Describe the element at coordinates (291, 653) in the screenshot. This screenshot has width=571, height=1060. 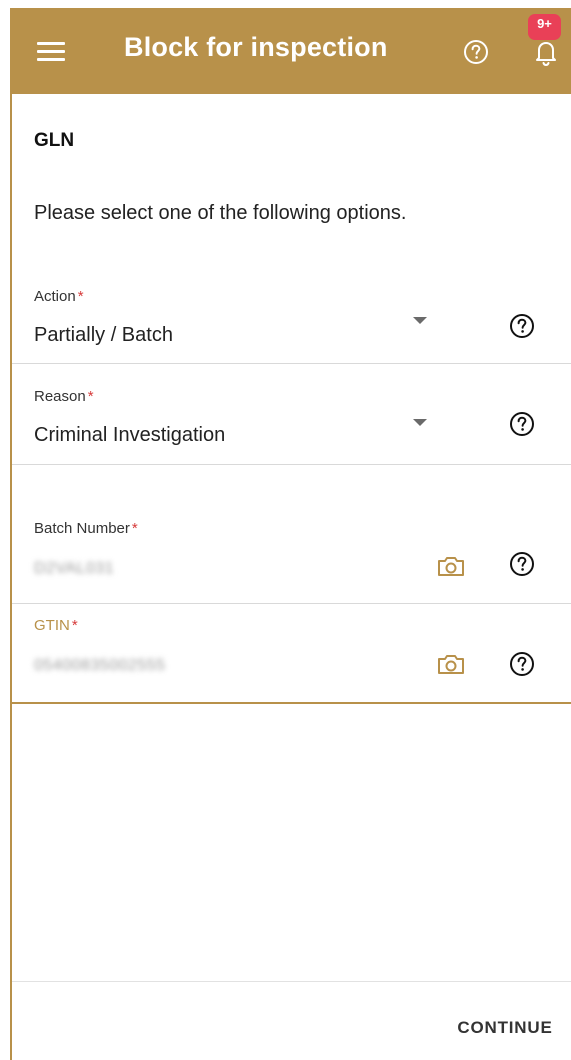
I see `gtin-field: GTIN * 05400835002555` at that location.